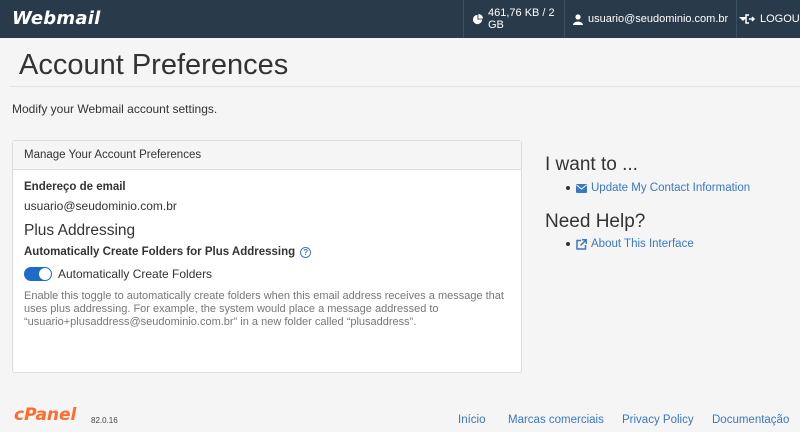 Image resolution: width=800 pixels, height=432 pixels. What do you see at coordinates (642, 244) in the screenshot?
I see `about-interface-text: About This Interface` at bounding box center [642, 244].